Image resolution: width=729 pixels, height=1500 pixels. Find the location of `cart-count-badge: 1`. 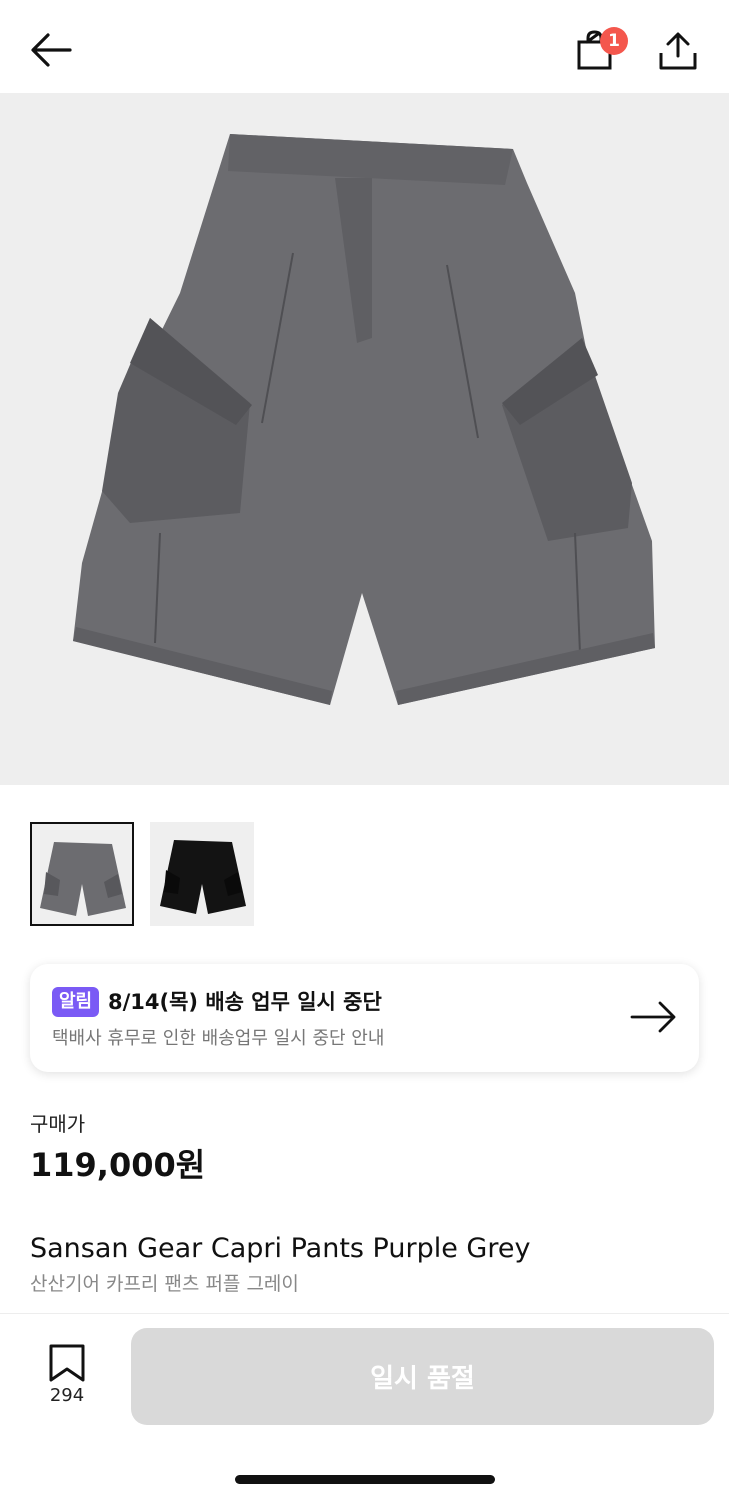

cart-count-badge: 1 is located at coordinates (614, 41).